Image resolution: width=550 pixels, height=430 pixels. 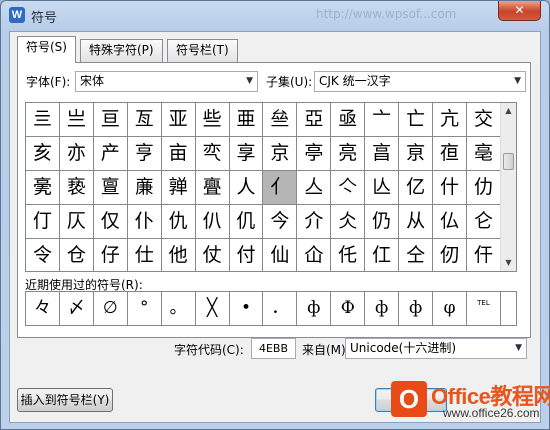 I want to click on scrollbar-thumb, so click(x=508, y=161).